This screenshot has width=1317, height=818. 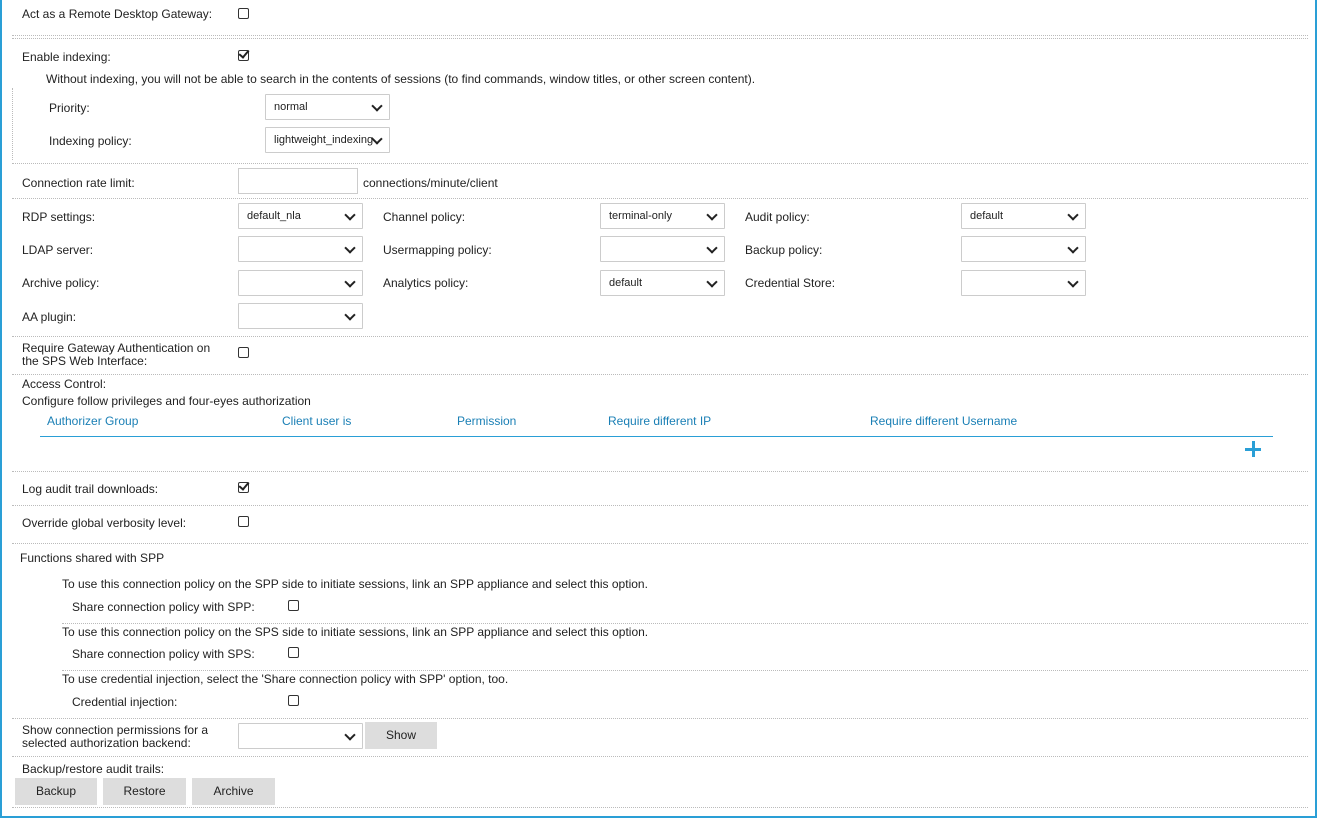 What do you see at coordinates (659, 421) in the screenshot?
I see `column-header-require-different-ip: Require different IP` at bounding box center [659, 421].